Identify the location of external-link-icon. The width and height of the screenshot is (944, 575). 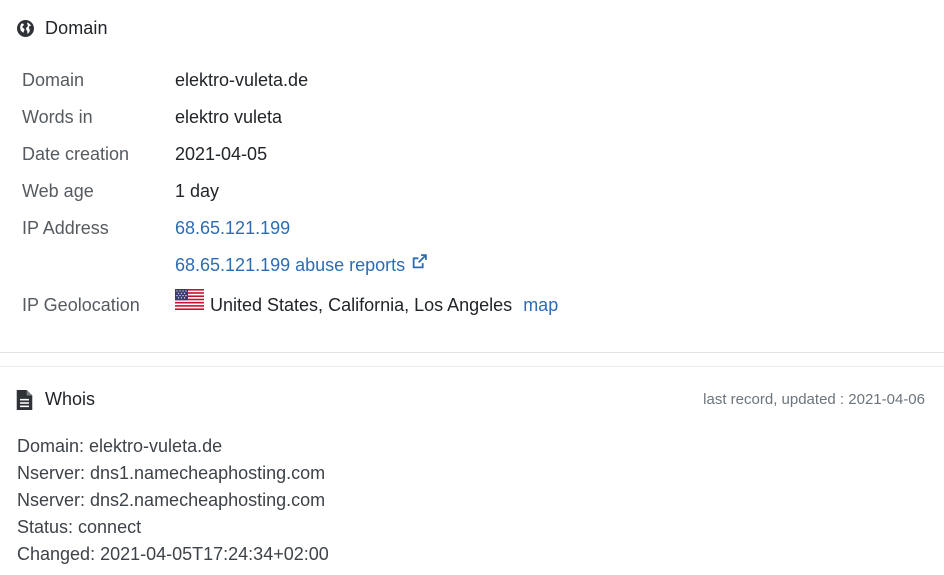
(419, 264).